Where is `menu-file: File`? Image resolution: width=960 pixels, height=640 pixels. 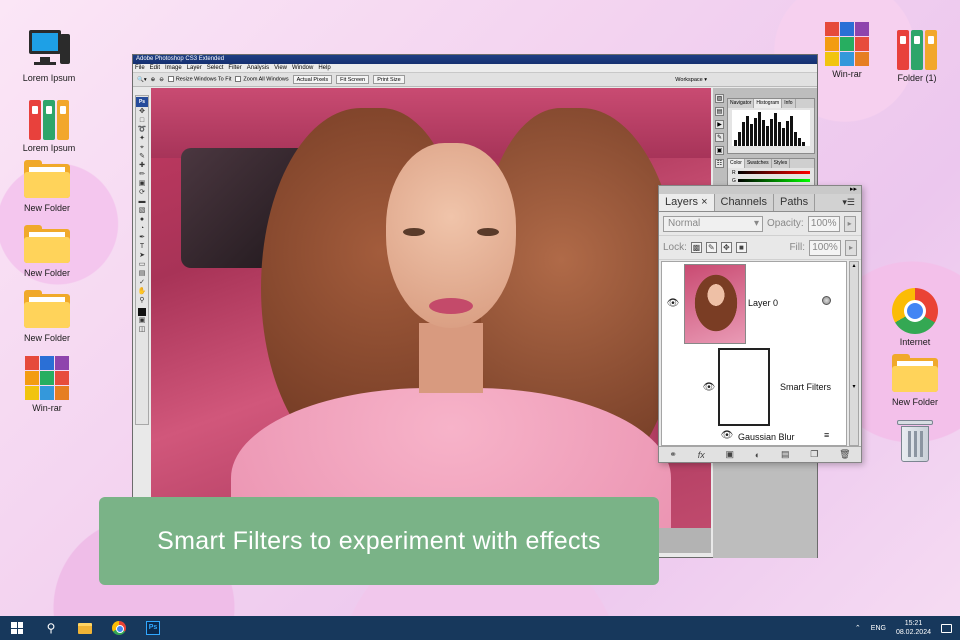
menu-file: File is located at coordinates (140, 68).